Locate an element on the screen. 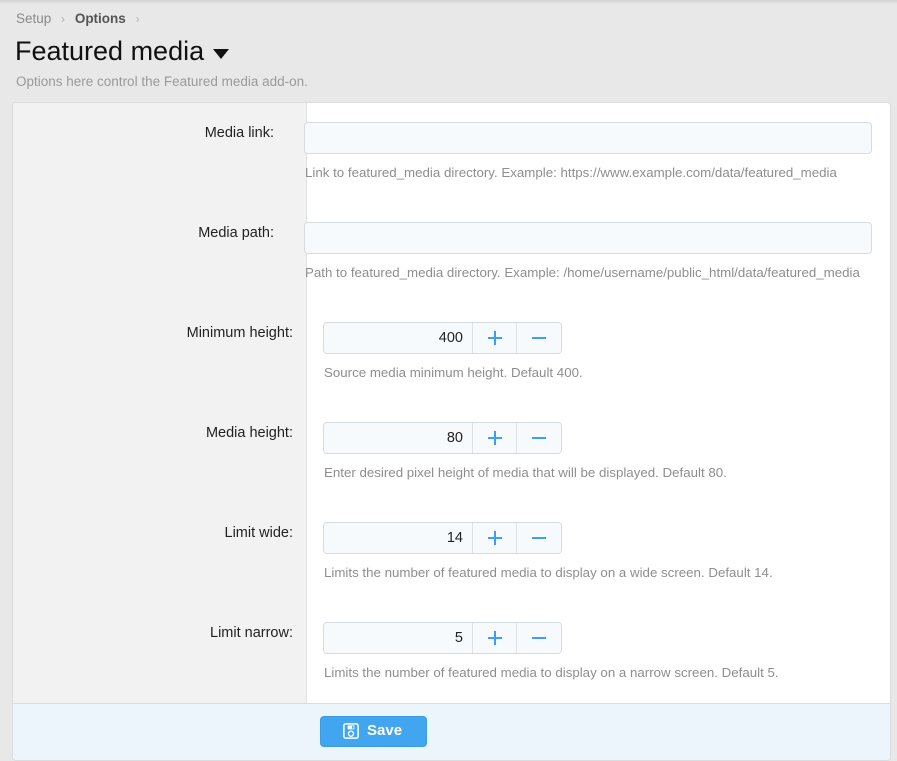 The height and width of the screenshot is (761, 897). field-label-media-height: Media height: is located at coordinates (249, 433).